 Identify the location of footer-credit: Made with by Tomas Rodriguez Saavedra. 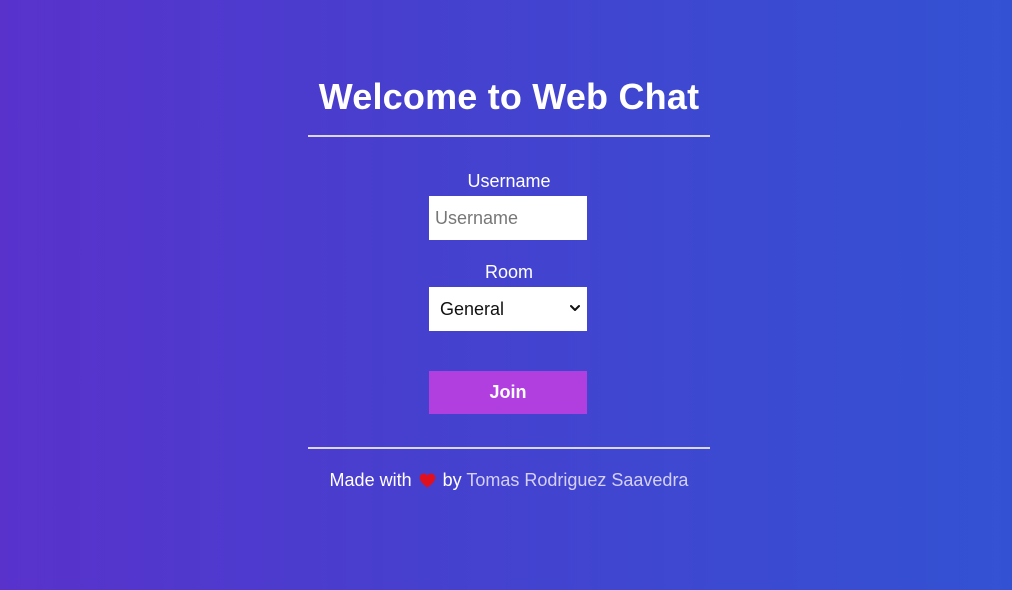
(509, 480).